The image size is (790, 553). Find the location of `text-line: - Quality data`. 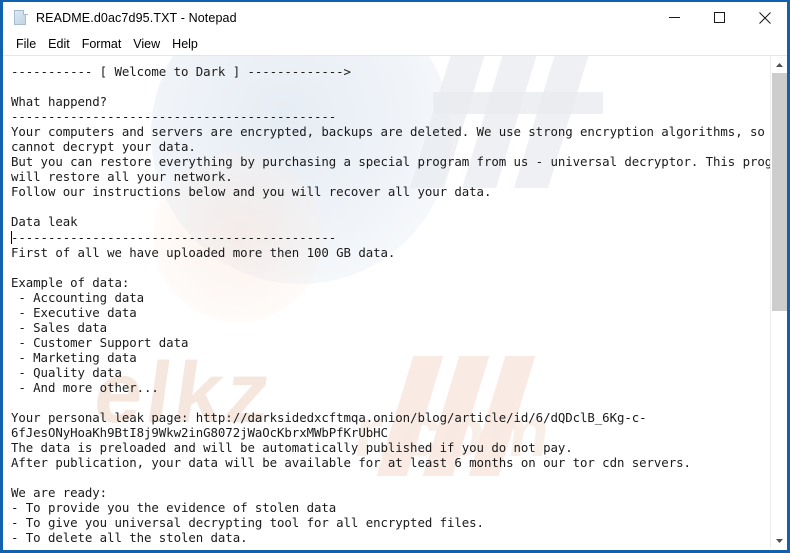

text-line: - Quality data is located at coordinates (66, 372).